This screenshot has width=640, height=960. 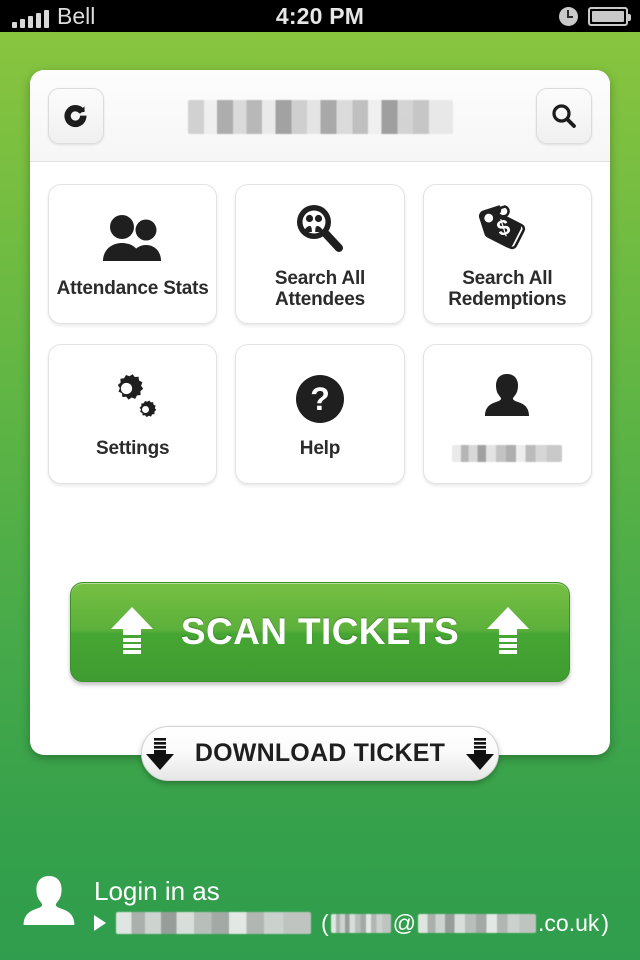 I want to click on login-user-row: ( @ .co.uk ), so click(x=352, y=922).